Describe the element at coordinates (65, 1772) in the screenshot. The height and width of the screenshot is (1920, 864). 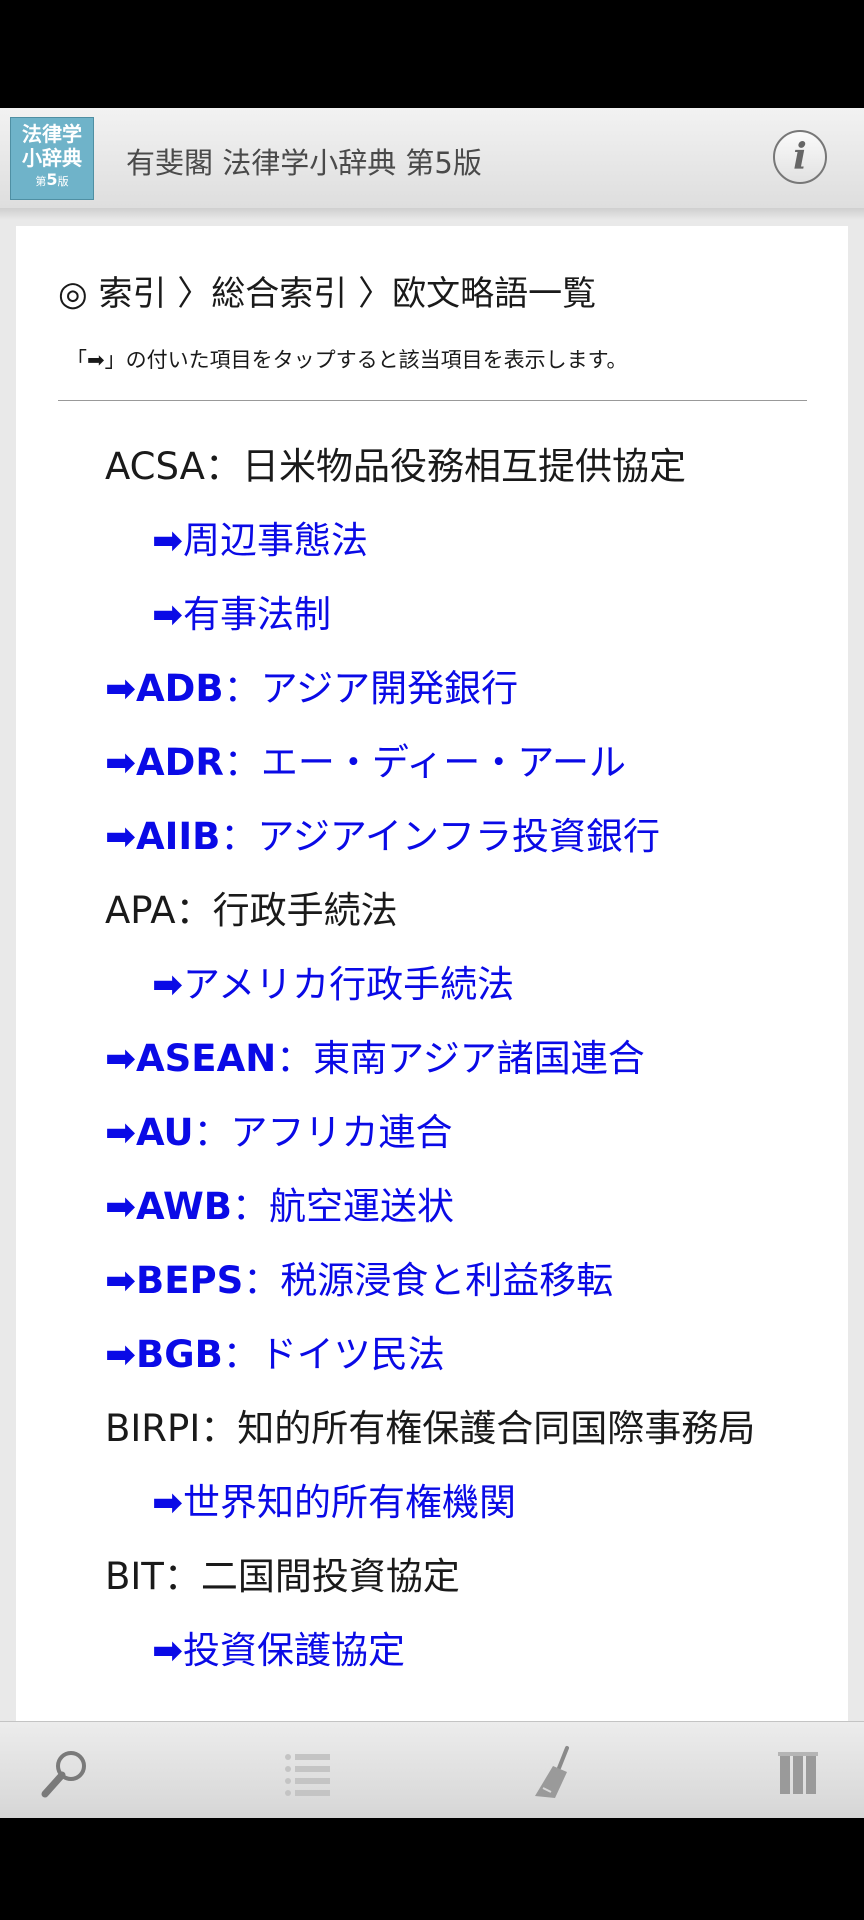
I see `search-icon` at that location.